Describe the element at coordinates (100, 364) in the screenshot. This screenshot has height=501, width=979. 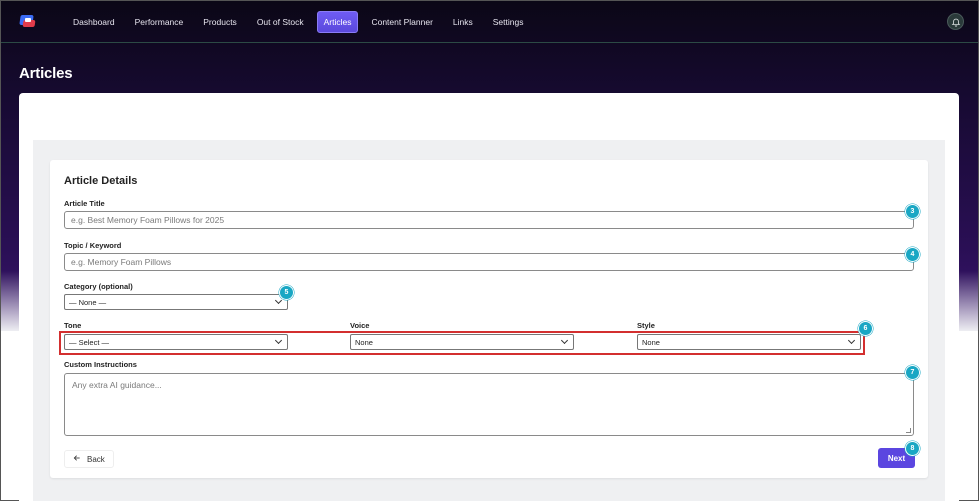
I see `custom-instructions-label: Custom Instructions` at that location.